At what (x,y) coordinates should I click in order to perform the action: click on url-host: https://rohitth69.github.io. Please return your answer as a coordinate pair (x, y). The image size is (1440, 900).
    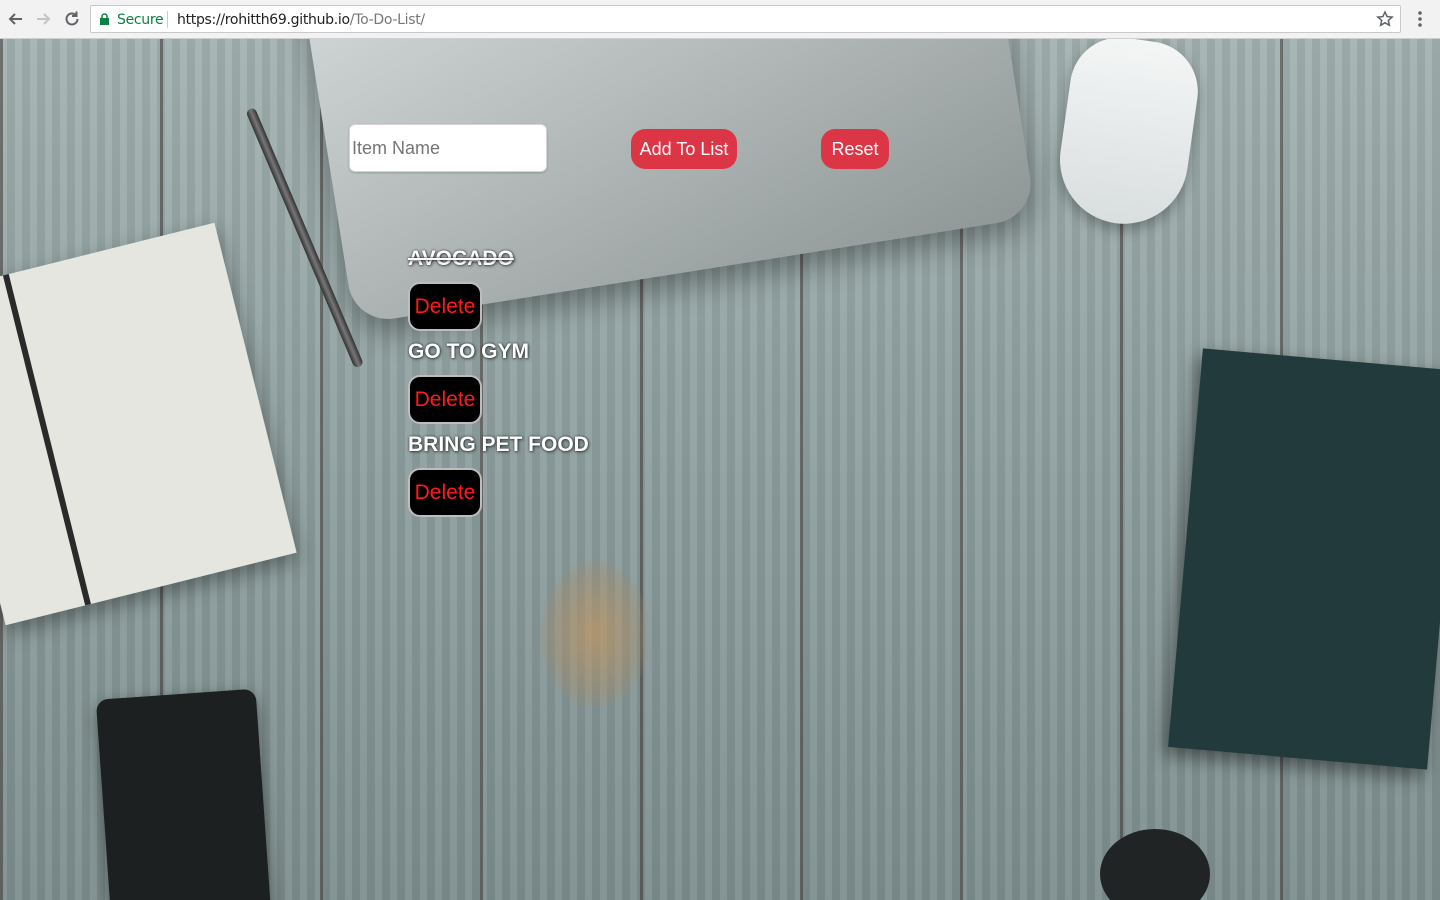
    Looking at the image, I should click on (263, 20).